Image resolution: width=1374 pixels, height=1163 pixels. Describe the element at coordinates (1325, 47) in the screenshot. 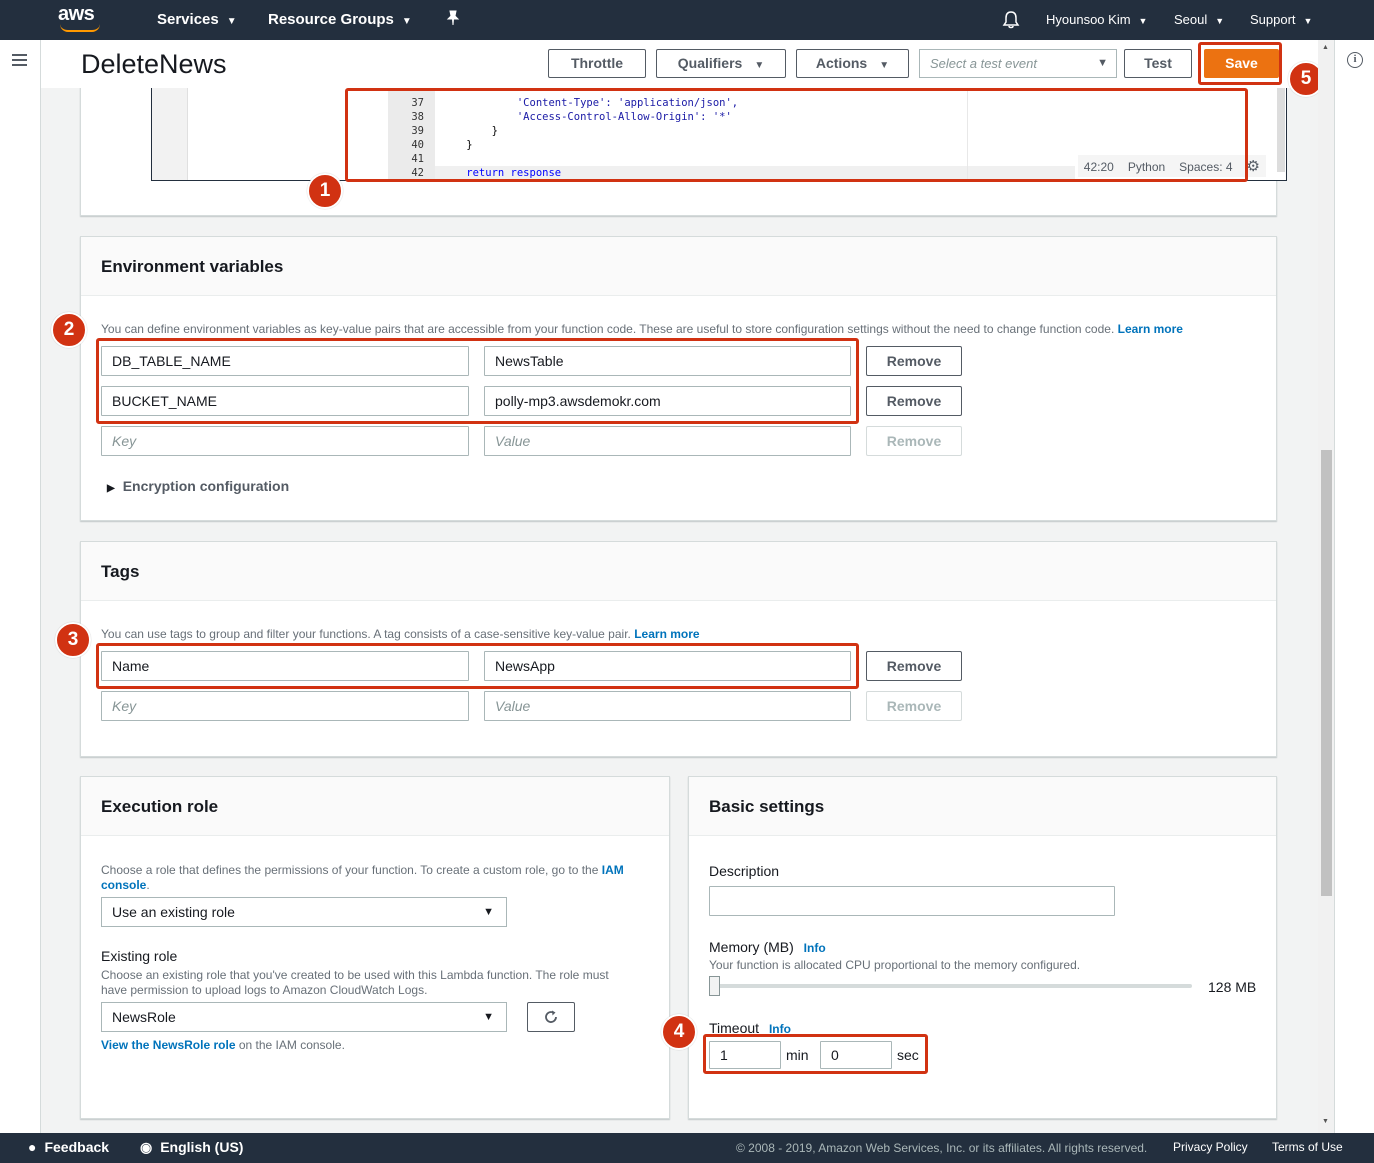

I see `scroll-up-icon: ▲` at that location.